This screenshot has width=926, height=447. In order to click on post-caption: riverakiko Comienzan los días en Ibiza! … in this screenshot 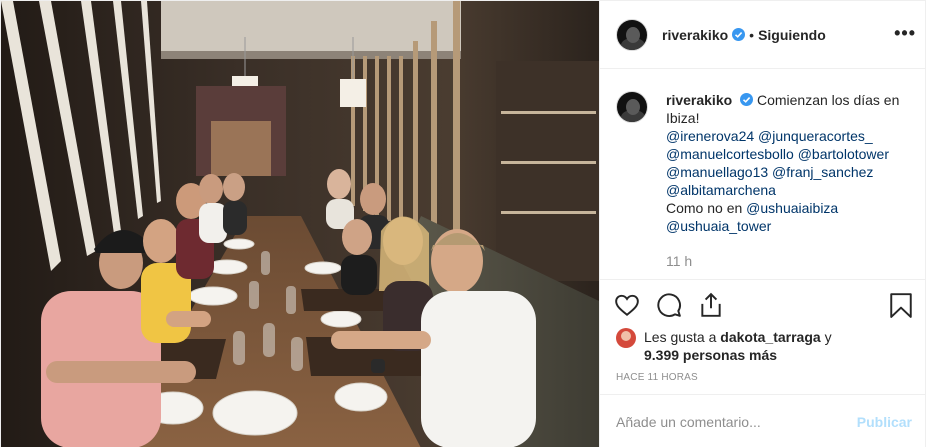, I will do `click(766, 163)`.